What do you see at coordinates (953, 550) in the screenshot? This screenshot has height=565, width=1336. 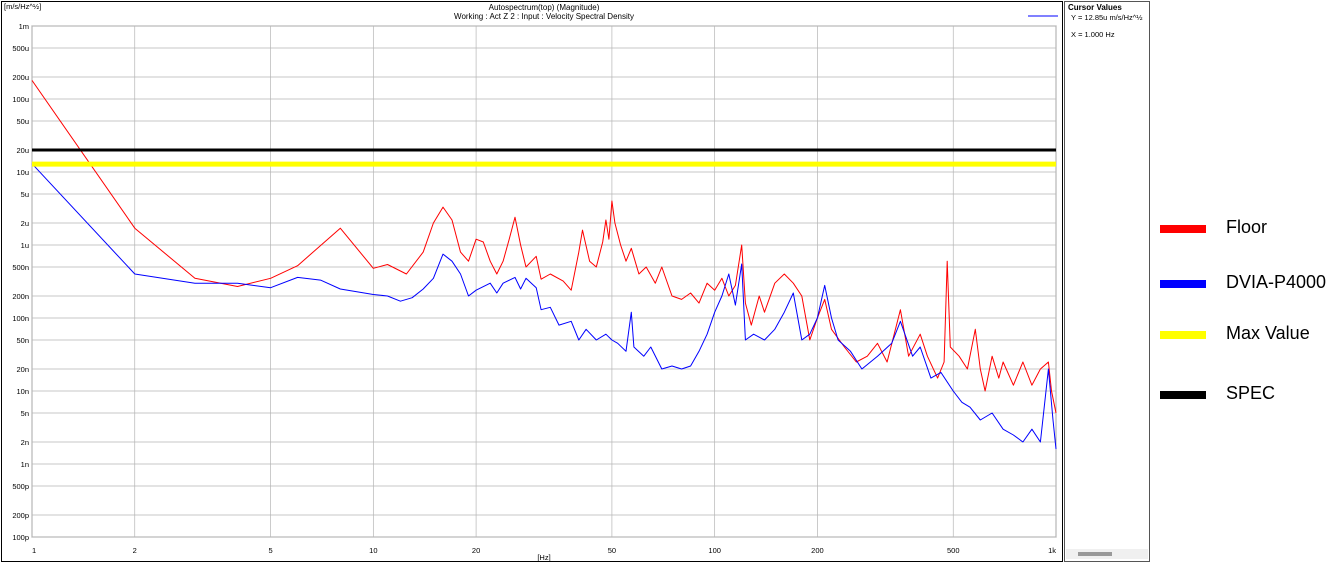 I see `x-tick-label: 500` at bounding box center [953, 550].